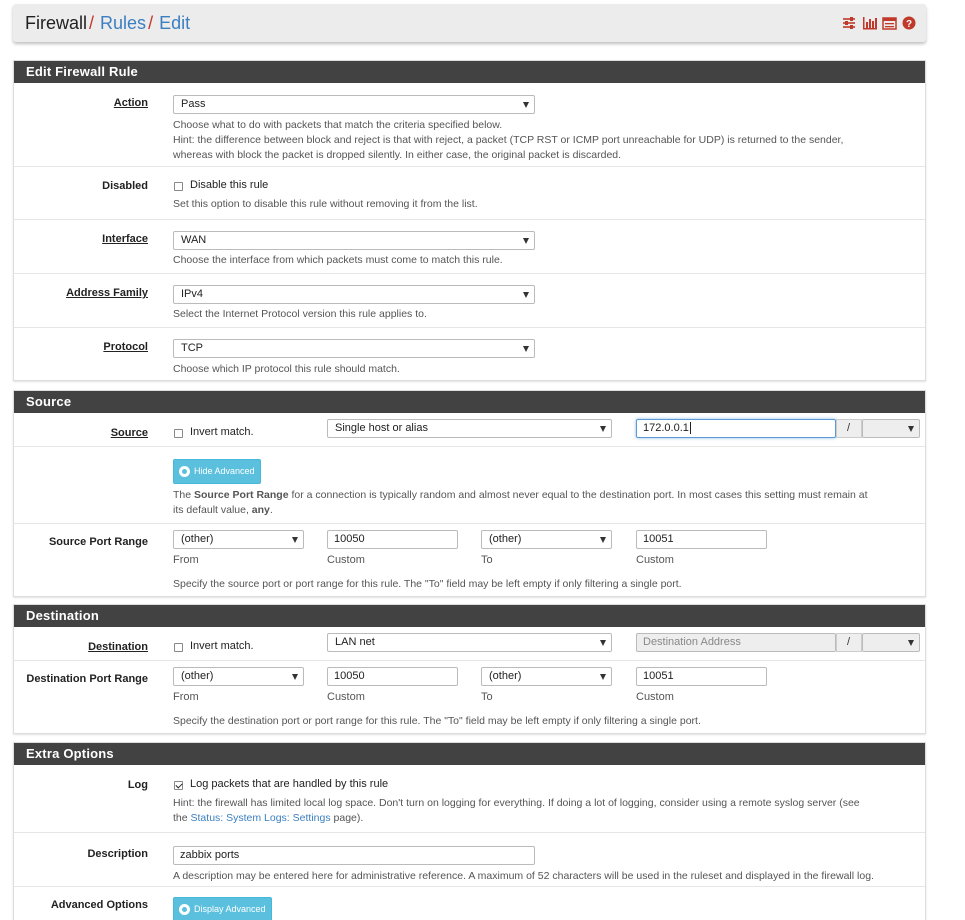 The width and height of the screenshot is (965, 920). Describe the element at coordinates (354, 294) in the screenshot. I see `address-family-select: IPv4` at that location.